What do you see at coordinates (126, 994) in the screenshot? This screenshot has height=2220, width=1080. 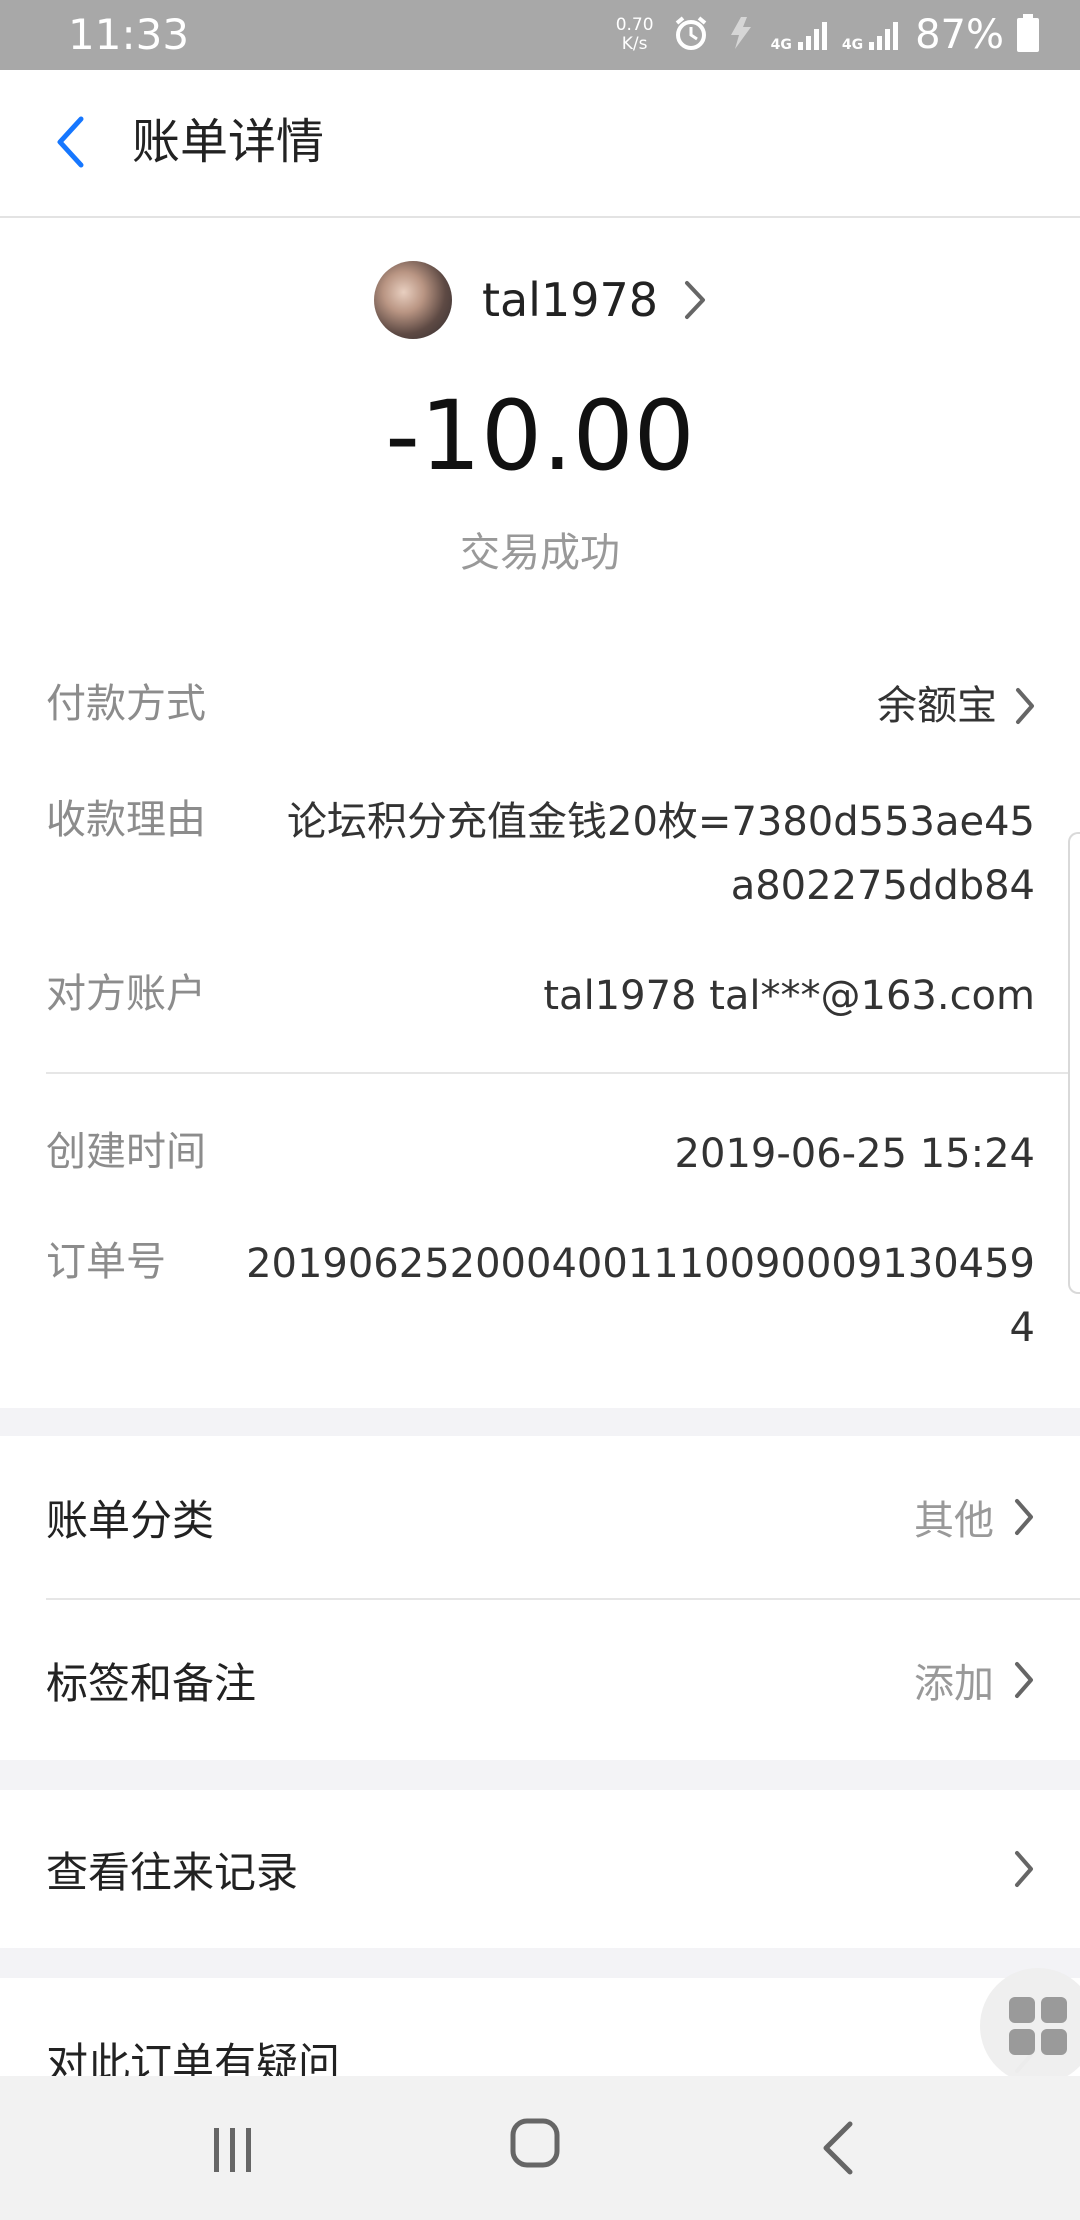 I see `counterparty-label: 对方账户` at bounding box center [126, 994].